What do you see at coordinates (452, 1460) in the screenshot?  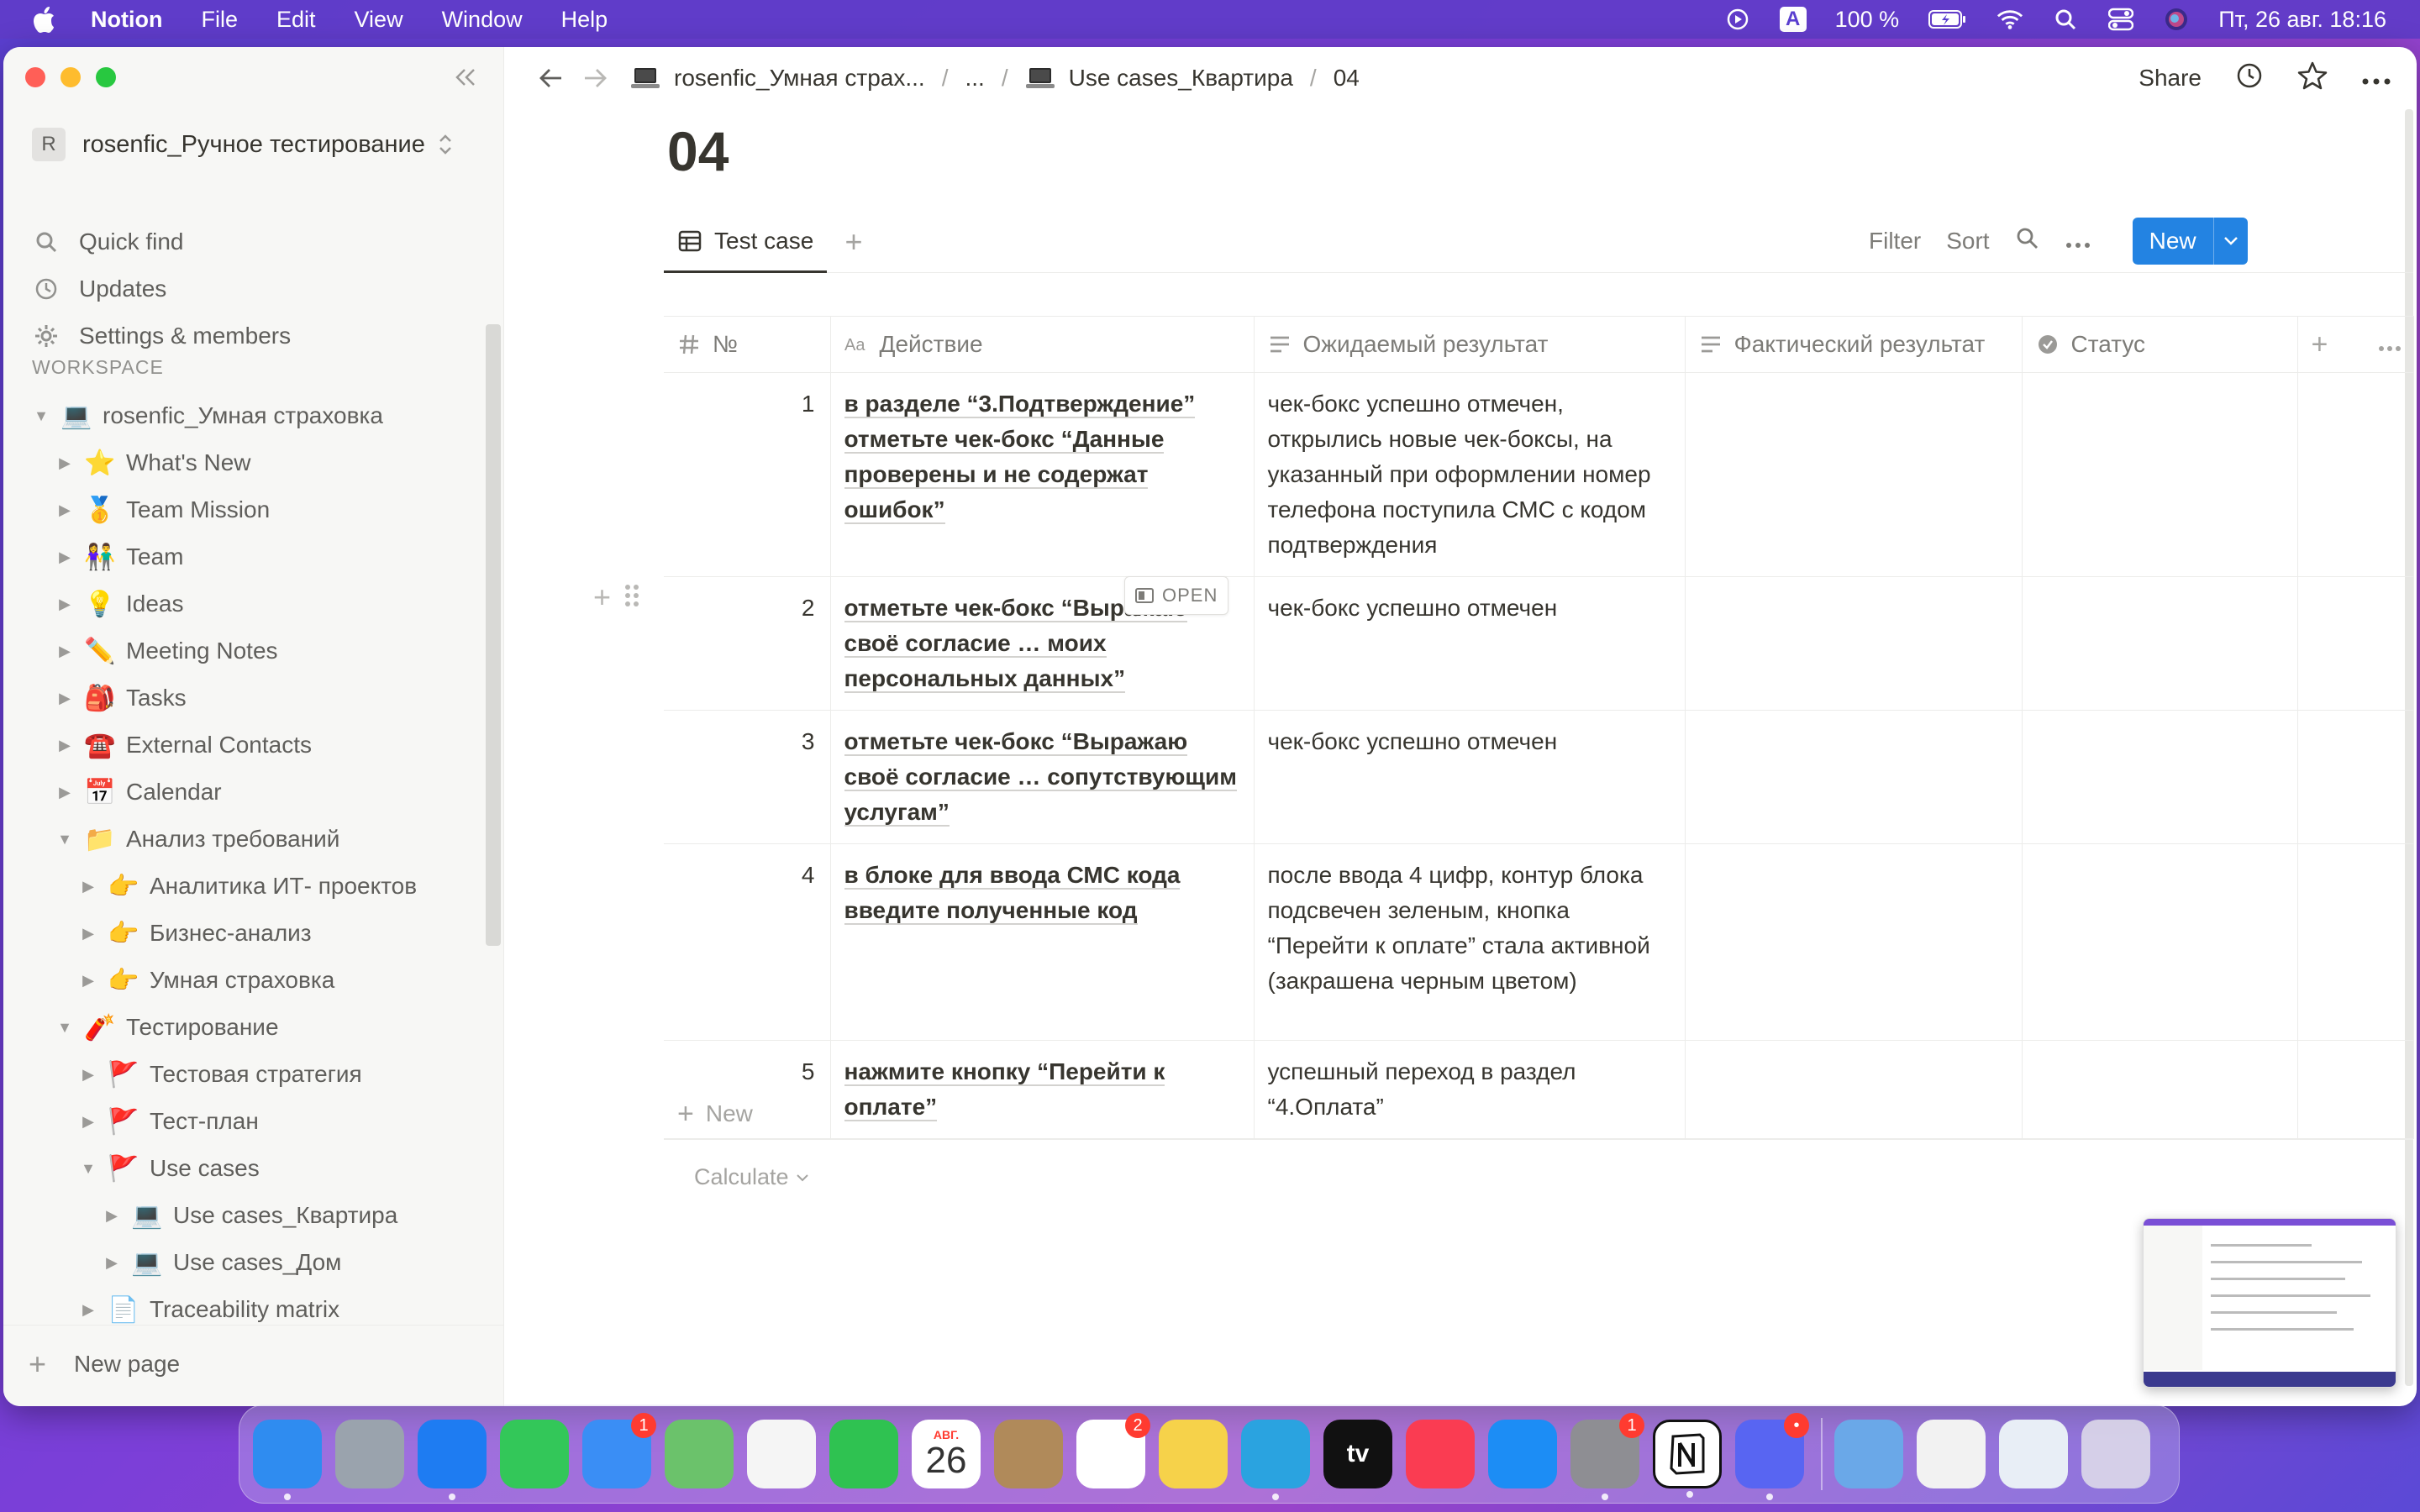 I see `safari-app-icon` at bounding box center [452, 1460].